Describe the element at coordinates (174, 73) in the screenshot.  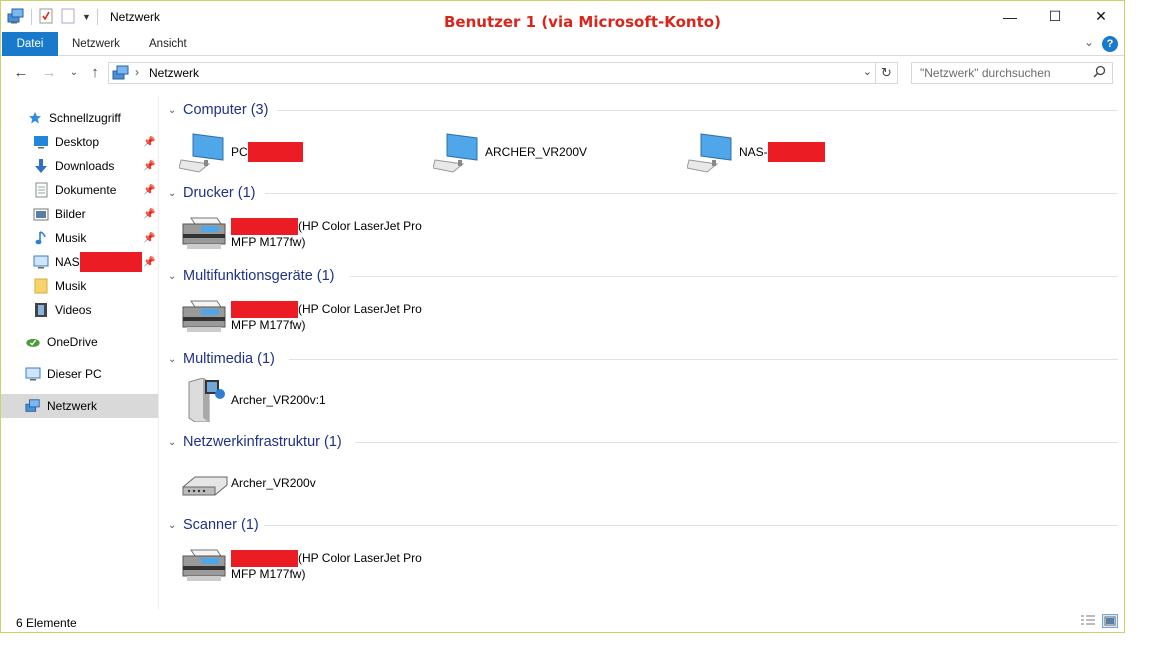
I see `breadcrumb-netzwerk: Netzwerk` at that location.